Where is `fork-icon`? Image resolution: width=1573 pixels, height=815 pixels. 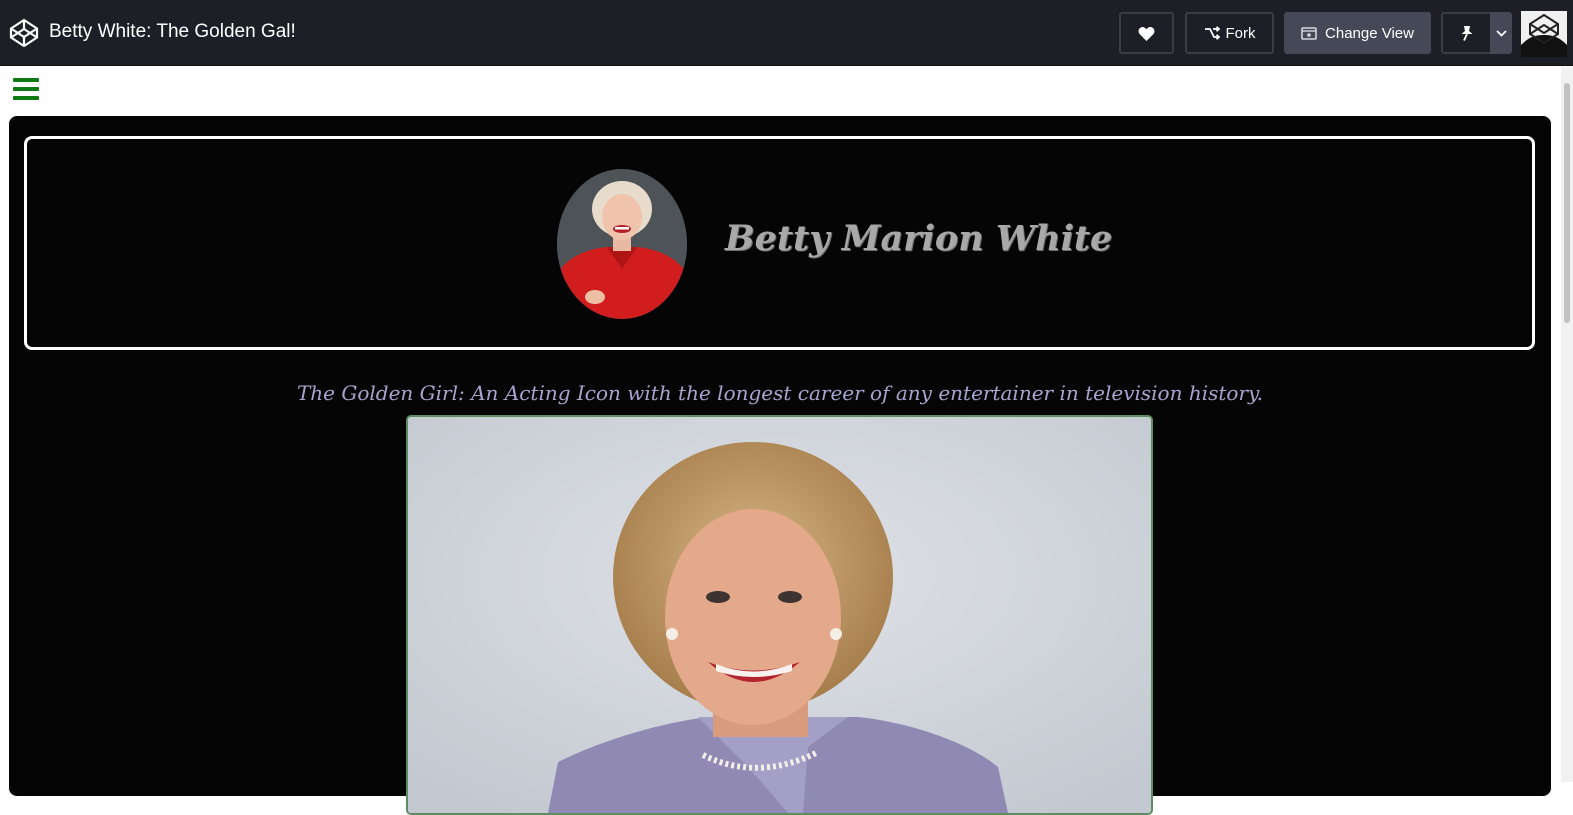 fork-icon is located at coordinates (1212, 33).